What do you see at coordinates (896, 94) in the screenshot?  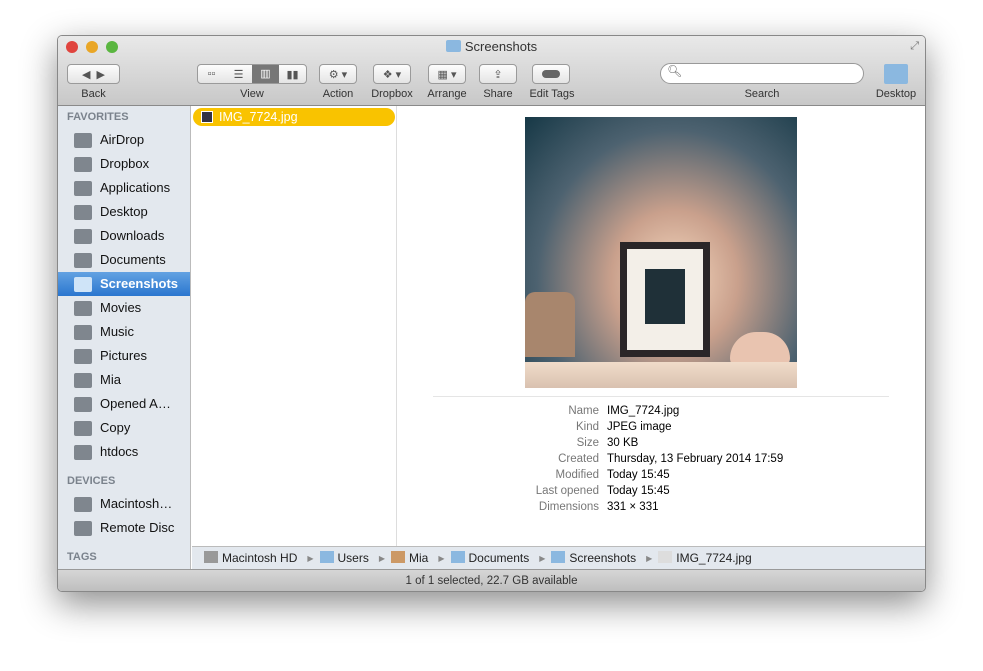 I see `desktop-label: Desktop` at bounding box center [896, 94].